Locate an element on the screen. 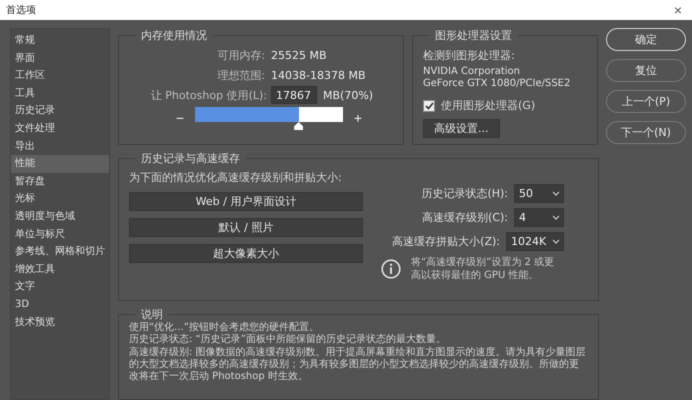 The height and width of the screenshot is (400, 692). dropdown: 50 is located at coordinates (539, 193).